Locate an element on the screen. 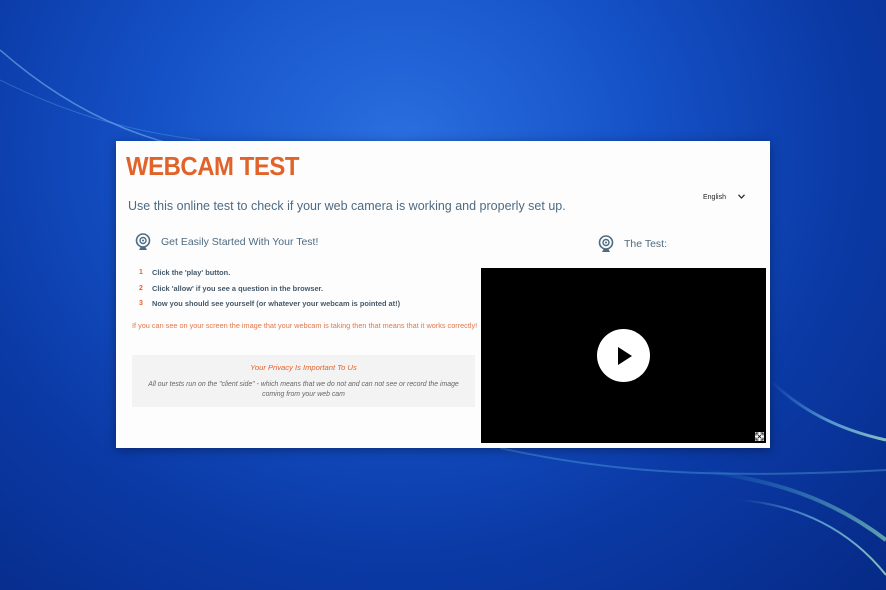 The width and height of the screenshot is (886, 590). intro-heading-label: Get Easily Started With Your Test! is located at coordinates (240, 242).